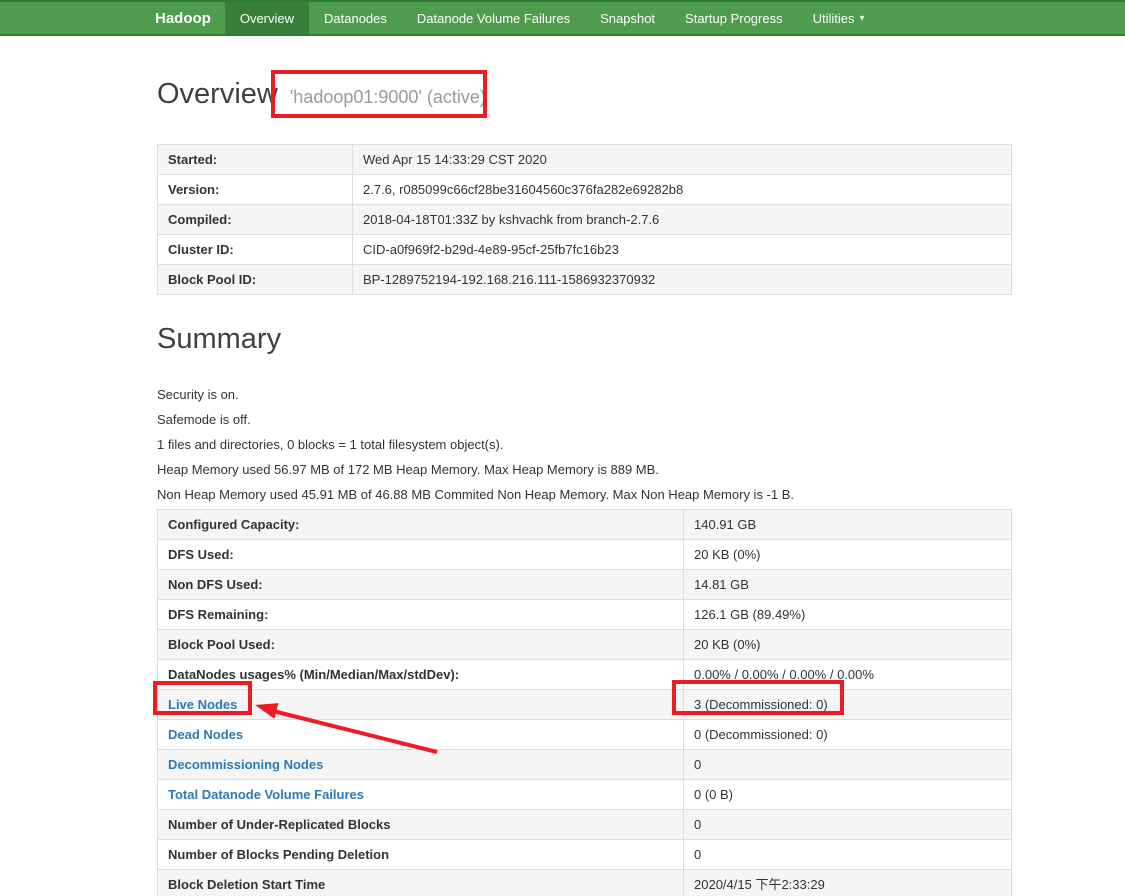  Describe the element at coordinates (584, 734) in the screenshot. I see `table-row: Dead Nodes 0 (Decommissioned: 0)` at that location.